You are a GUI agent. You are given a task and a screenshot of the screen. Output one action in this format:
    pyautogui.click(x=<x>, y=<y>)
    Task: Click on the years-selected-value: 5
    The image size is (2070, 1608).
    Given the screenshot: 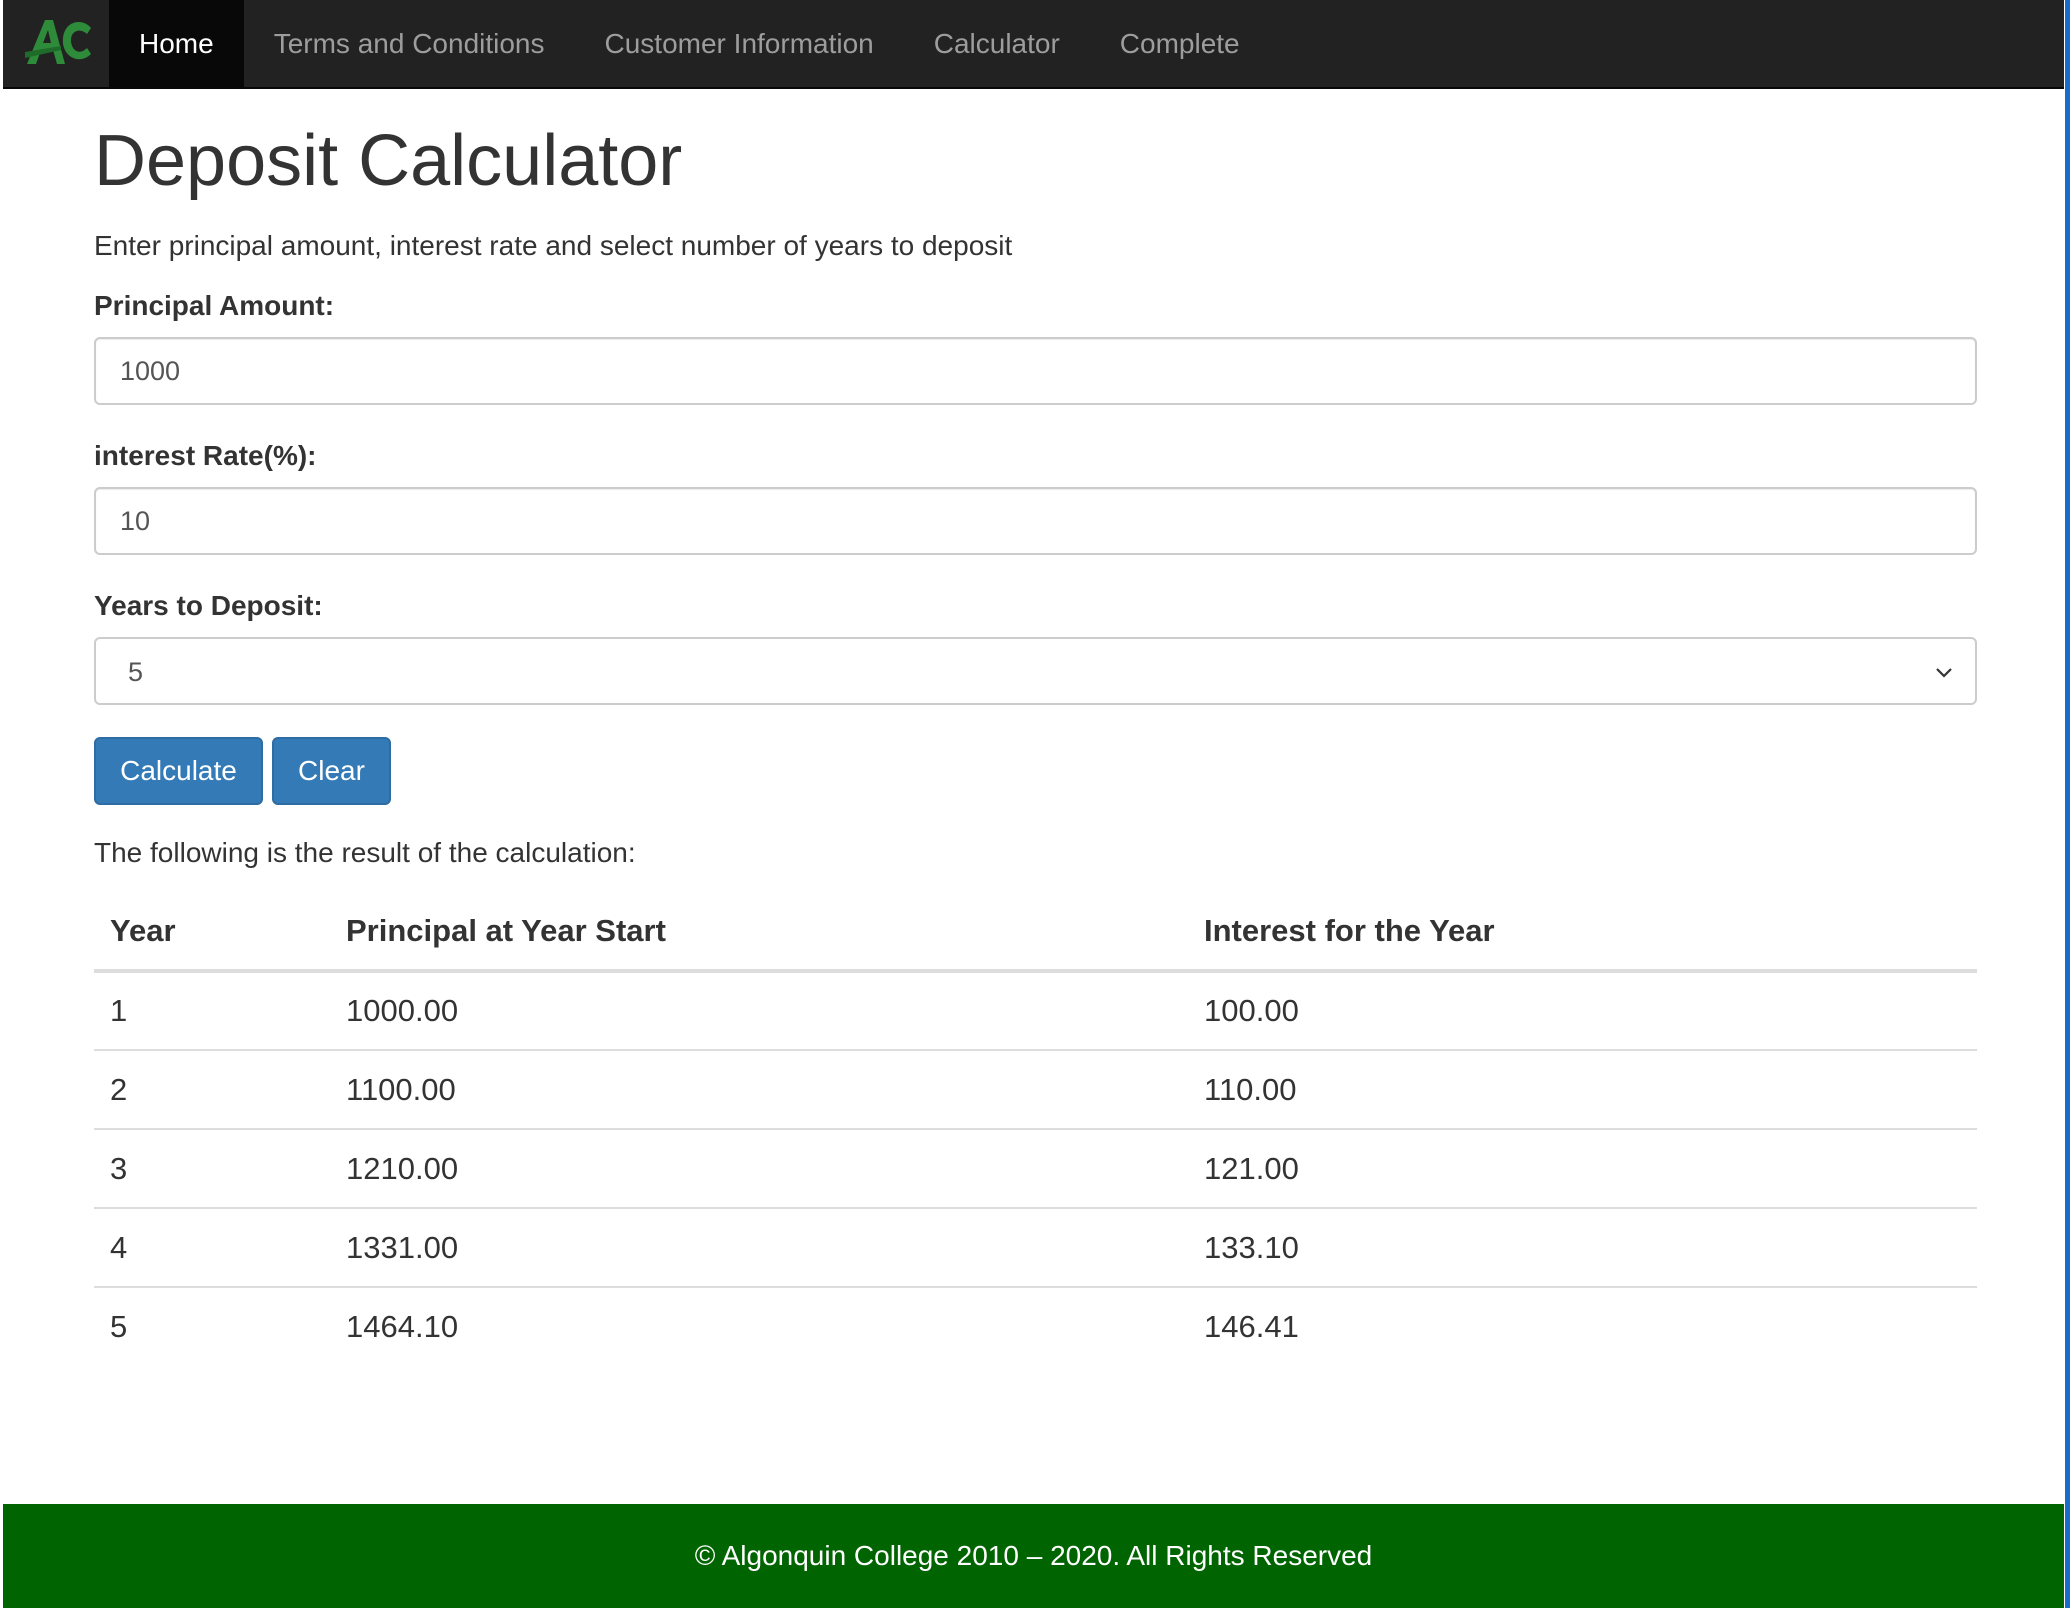 What is the action you would take?
    pyautogui.click(x=136, y=672)
    